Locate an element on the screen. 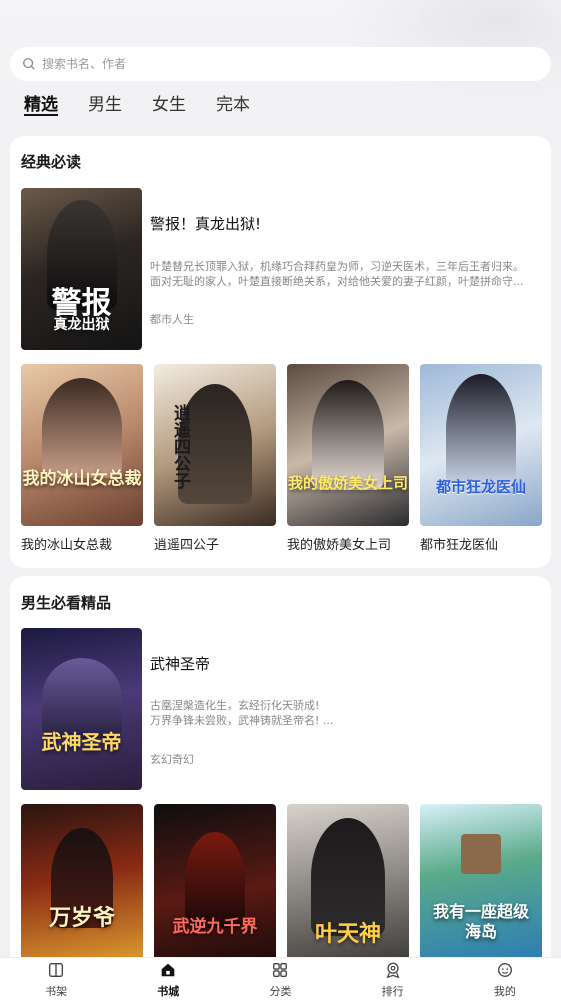  book-cover: 叶天神 is located at coordinates (348, 885).